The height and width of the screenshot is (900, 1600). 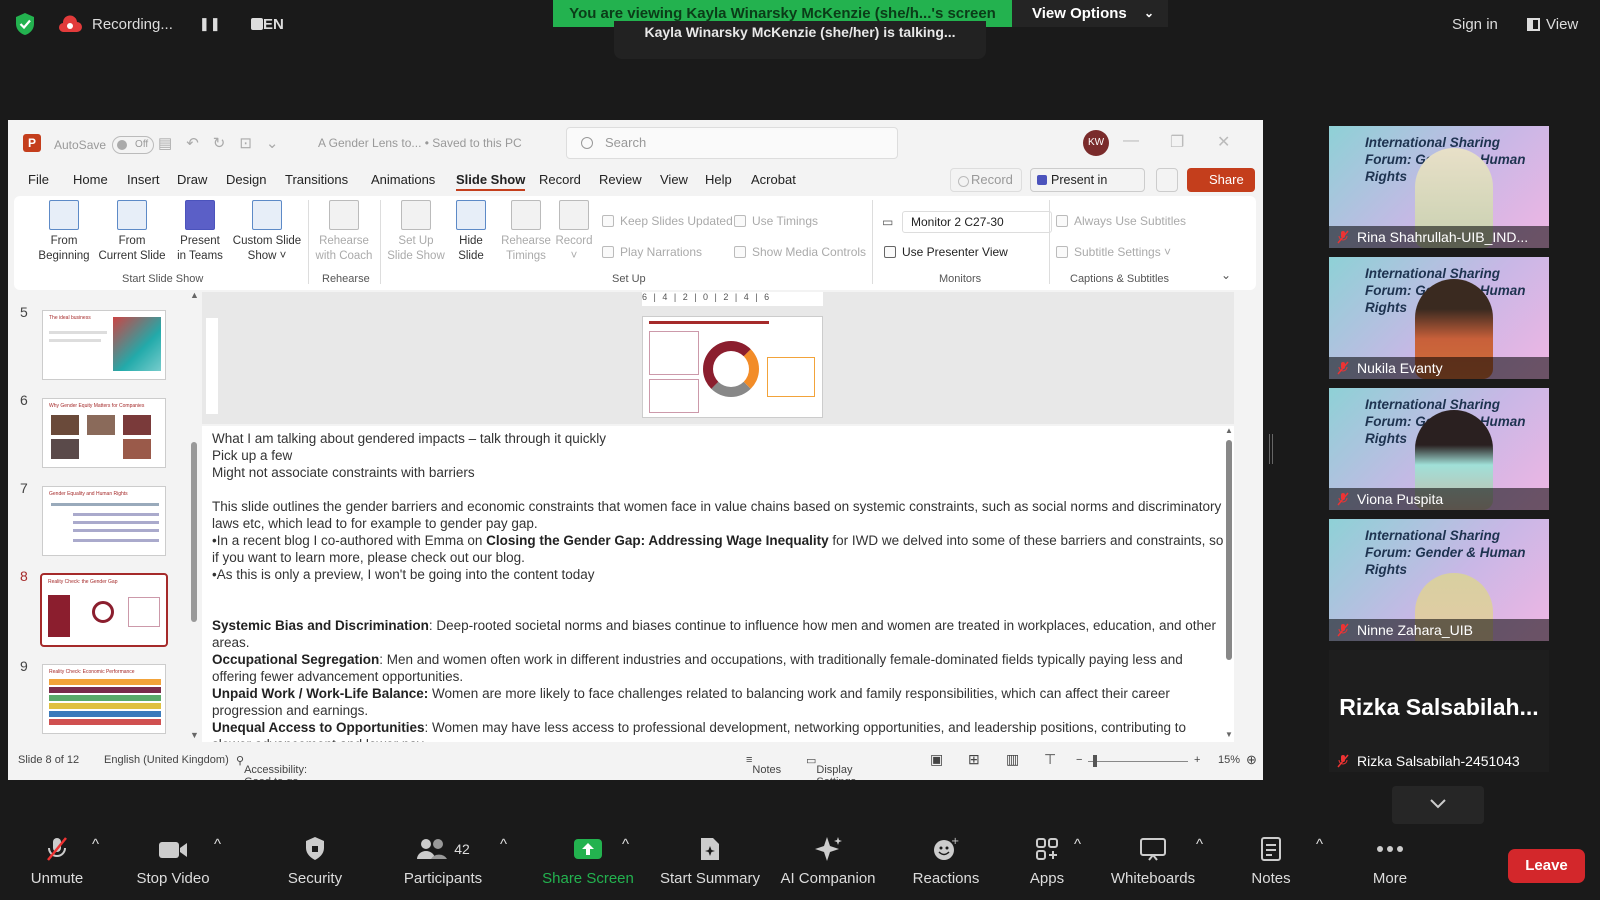 What do you see at coordinates (718, 179) in the screenshot?
I see `tab-help: Help` at bounding box center [718, 179].